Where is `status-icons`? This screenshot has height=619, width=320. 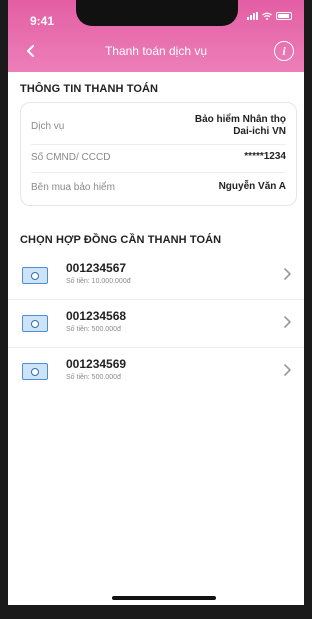
status-icons is located at coordinates (269, 16).